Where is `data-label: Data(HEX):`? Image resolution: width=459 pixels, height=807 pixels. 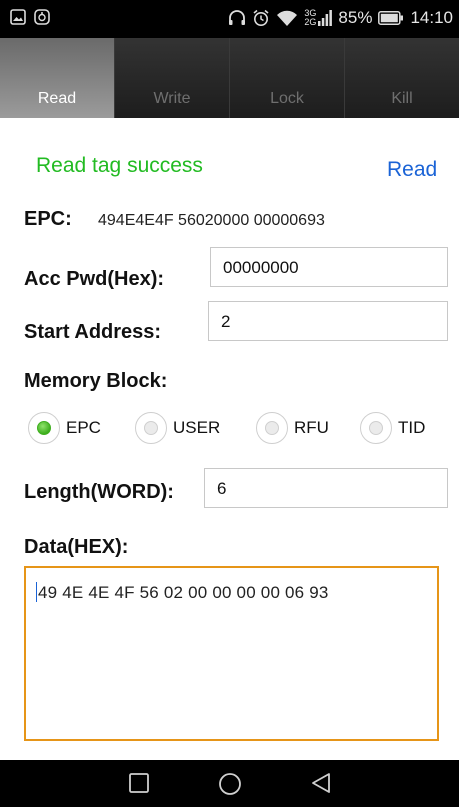 data-label: Data(HEX): is located at coordinates (76, 547).